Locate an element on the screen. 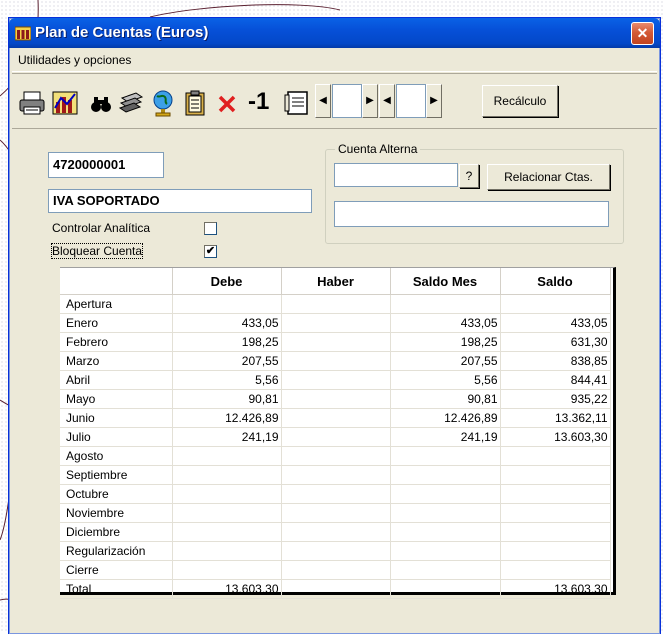 This screenshot has height=634, width=663. table-cell: 844,41 is located at coordinates (555, 380).